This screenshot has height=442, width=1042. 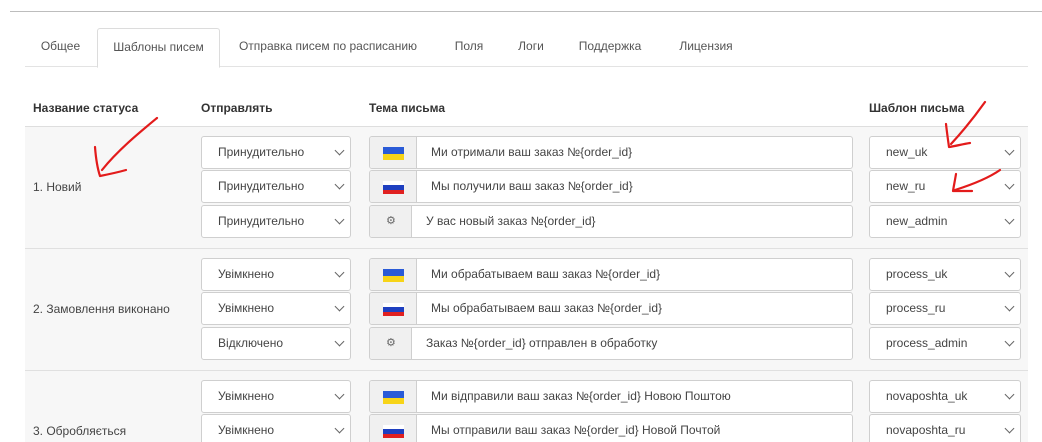 I want to click on header-template: Шаблон письма, so click(x=917, y=108).